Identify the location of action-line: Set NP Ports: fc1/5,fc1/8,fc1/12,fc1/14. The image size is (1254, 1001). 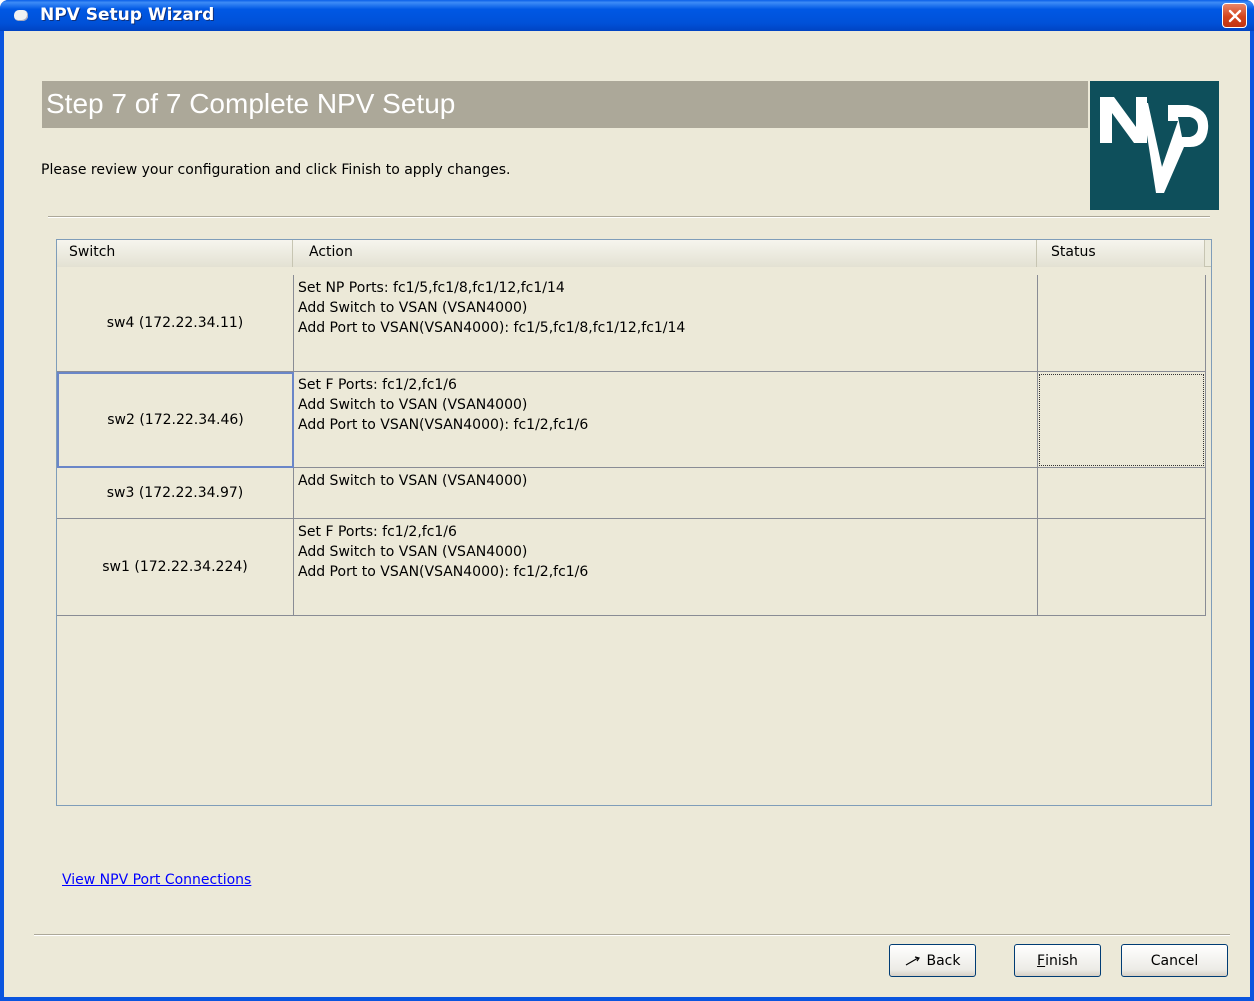
(431, 288).